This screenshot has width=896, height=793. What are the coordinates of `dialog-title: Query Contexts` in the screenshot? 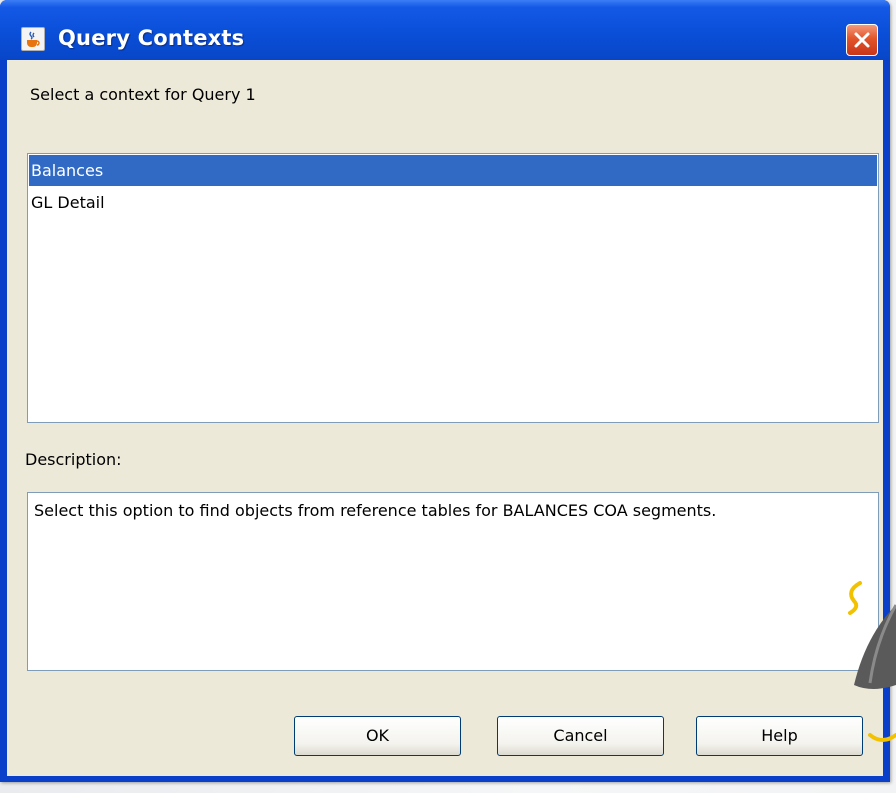 It's located at (151, 38).